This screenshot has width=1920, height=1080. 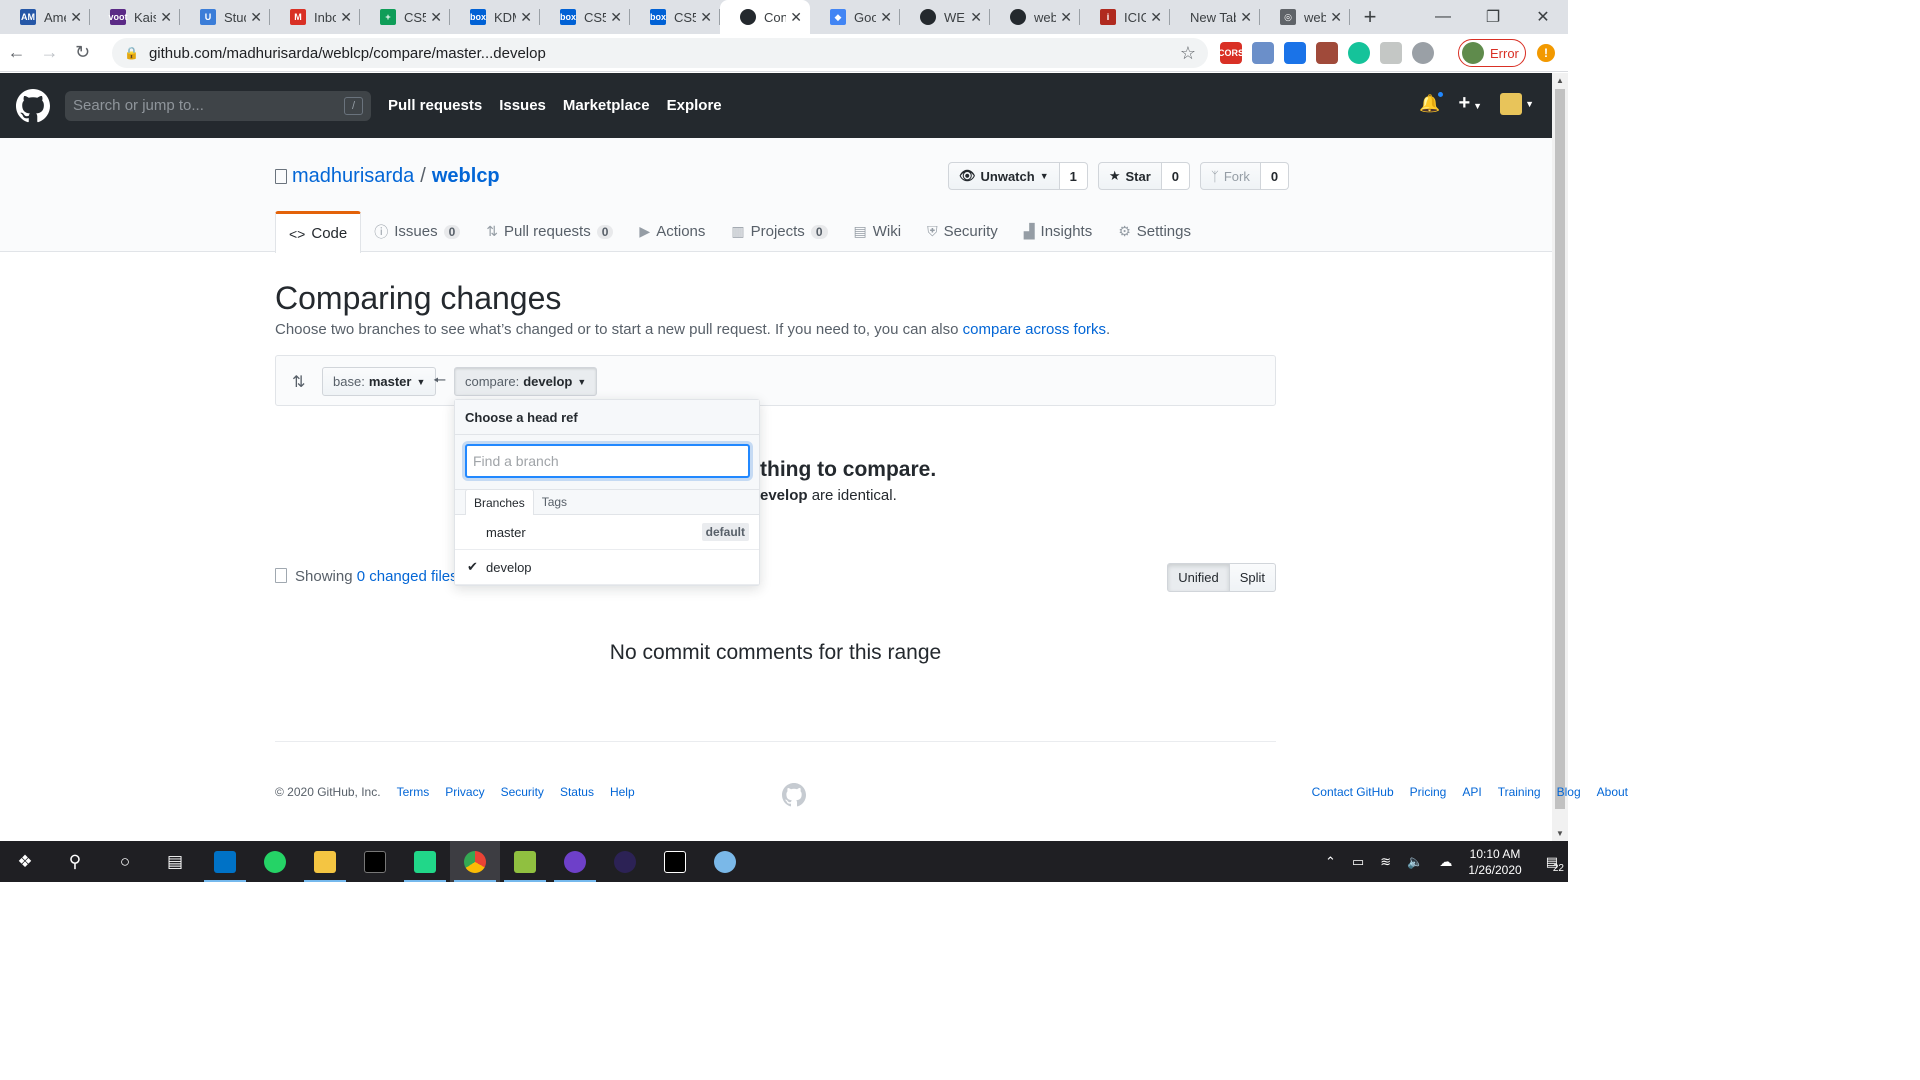 What do you see at coordinates (1415, 862) in the screenshot?
I see `volume-icon: 🔈` at bounding box center [1415, 862].